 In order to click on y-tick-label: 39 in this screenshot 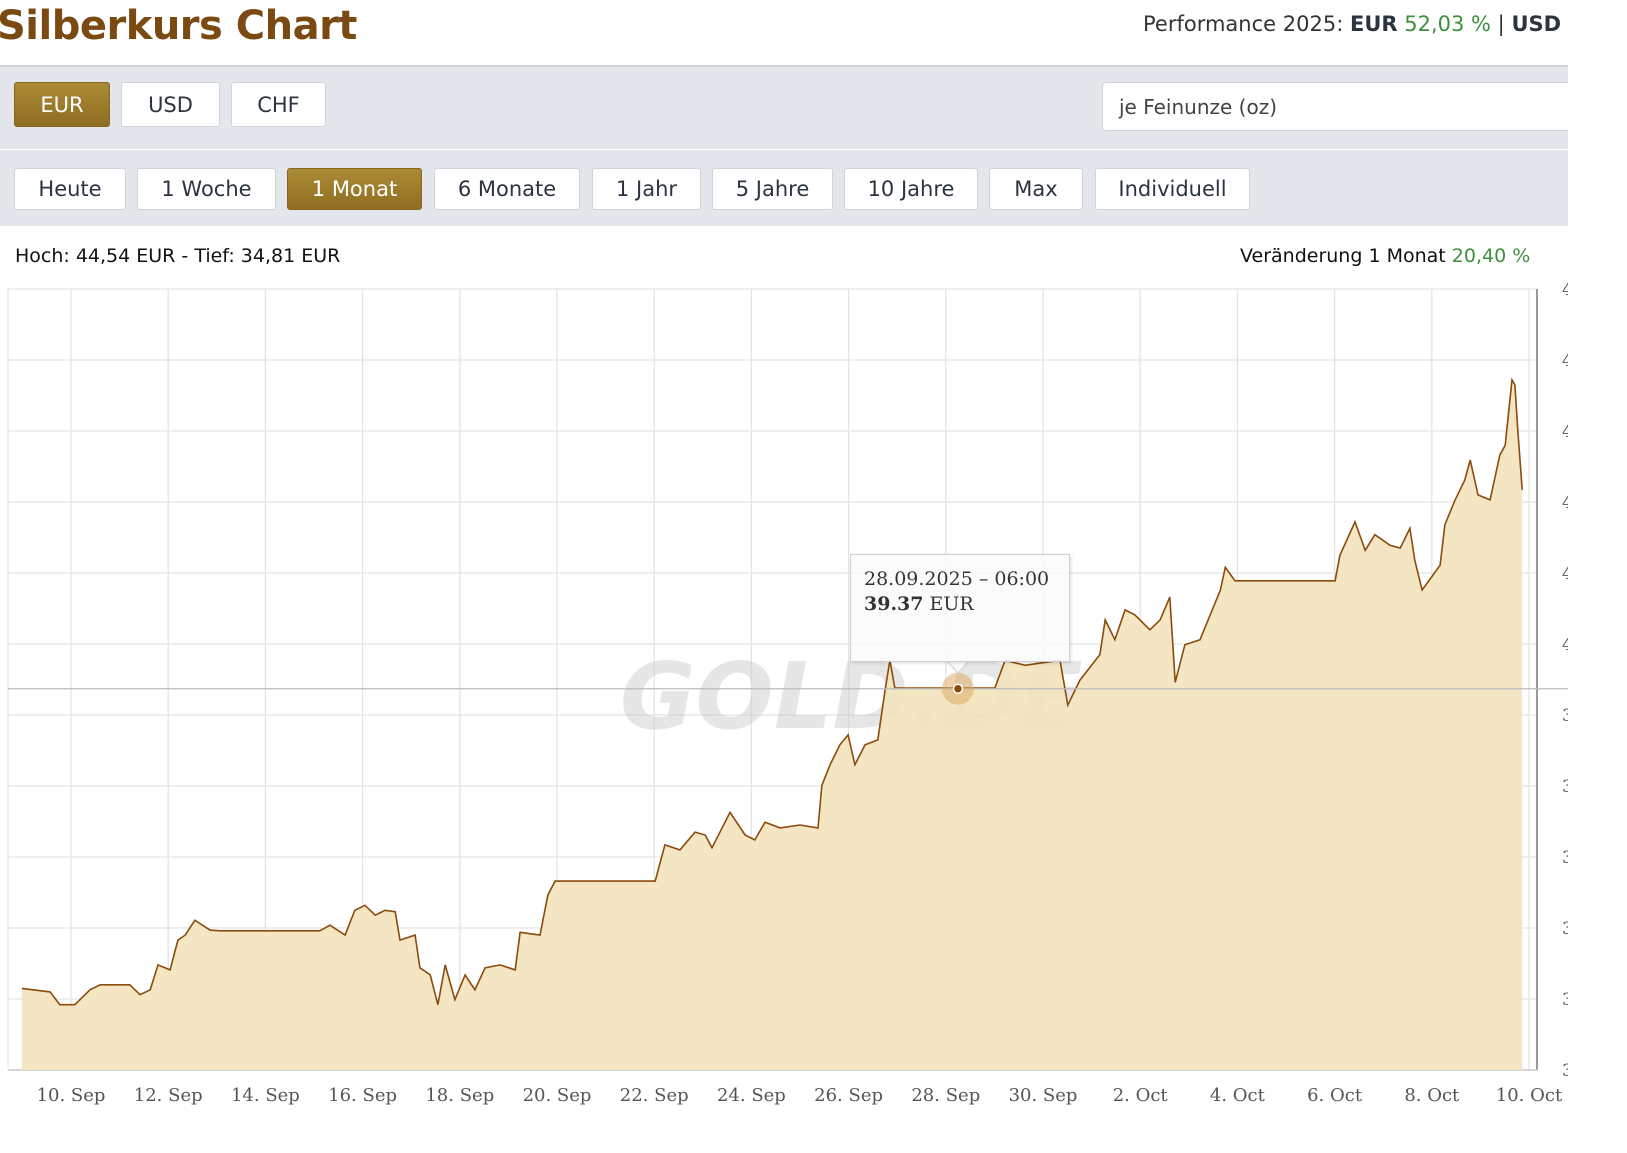, I will do `click(1565, 716)`.